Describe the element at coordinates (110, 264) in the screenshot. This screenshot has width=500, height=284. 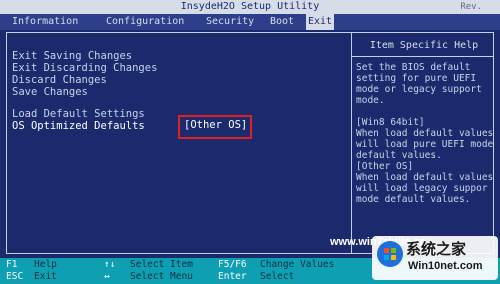
I see `key-updown: ↑↓` at that location.